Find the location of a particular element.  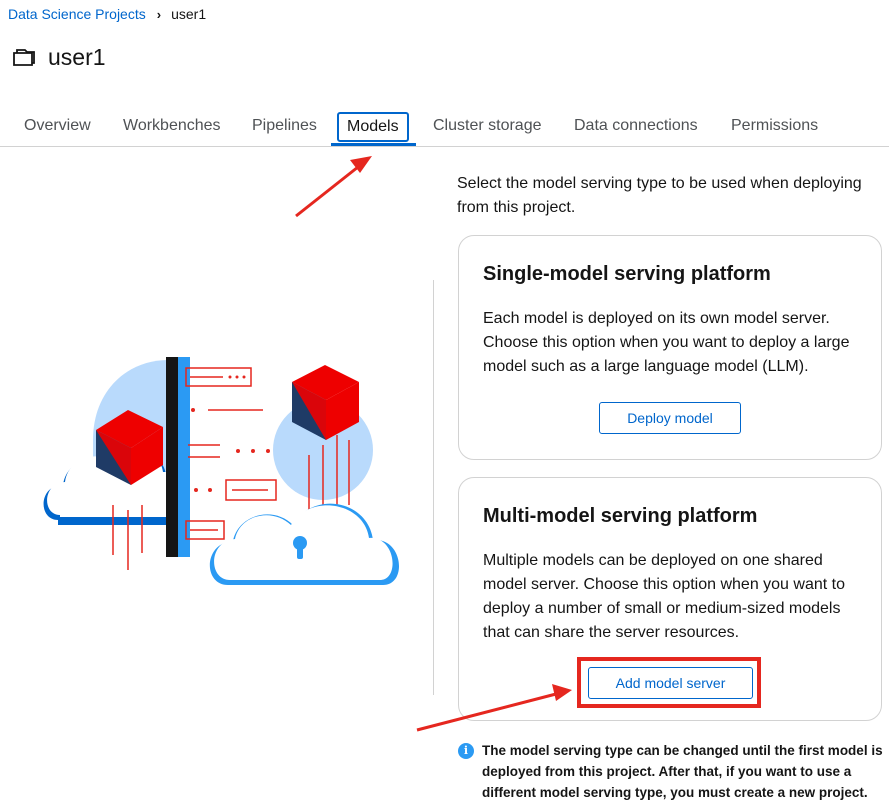

deploy-model-button: Deploy model is located at coordinates (670, 418).